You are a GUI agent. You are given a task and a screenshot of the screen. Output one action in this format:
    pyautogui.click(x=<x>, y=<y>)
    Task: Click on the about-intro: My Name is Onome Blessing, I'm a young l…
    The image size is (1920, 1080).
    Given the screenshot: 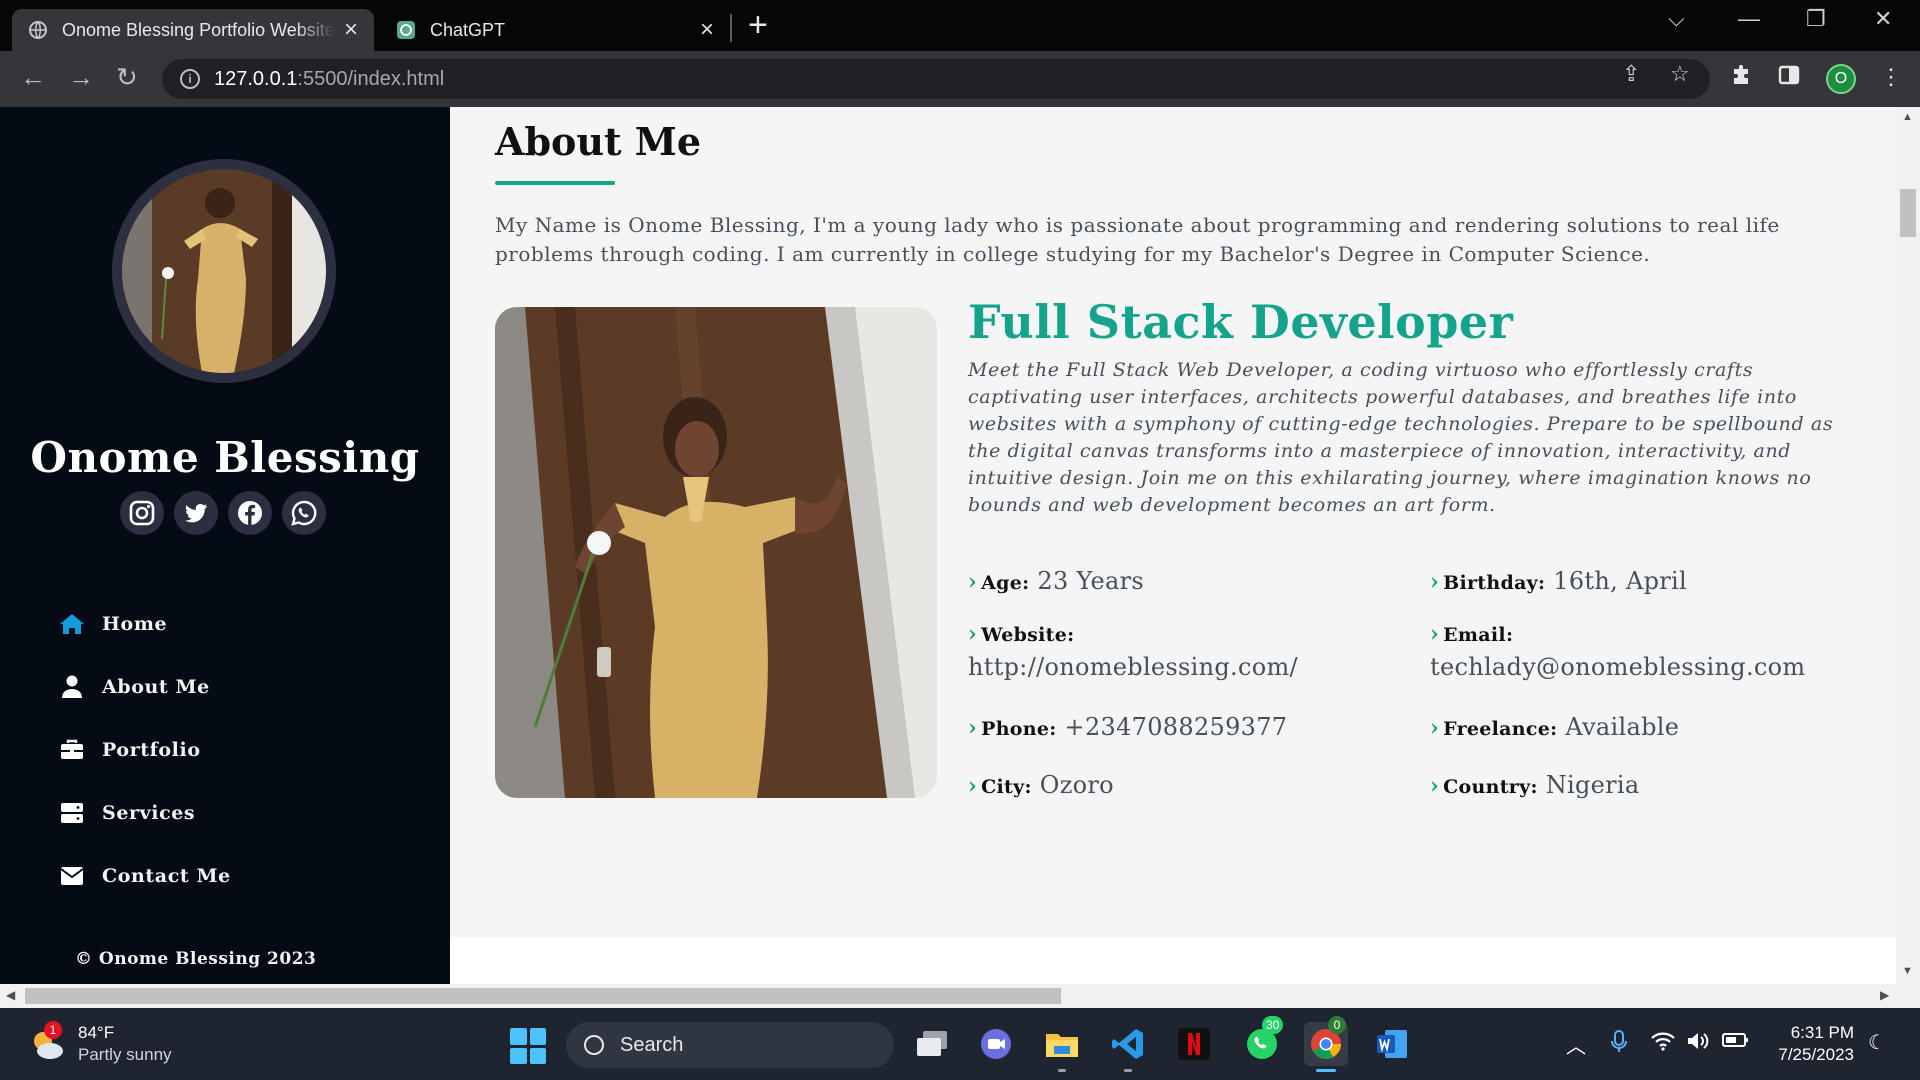 What is the action you would take?
    pyautogui.click(x=1137, y=239)
    